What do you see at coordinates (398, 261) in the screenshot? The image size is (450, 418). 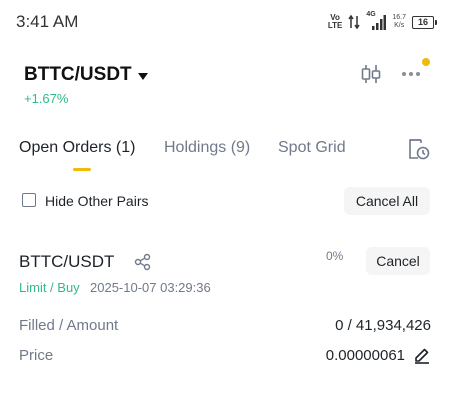 I see `cancel-order-button: Cancel` at bounding box center [398, 261].